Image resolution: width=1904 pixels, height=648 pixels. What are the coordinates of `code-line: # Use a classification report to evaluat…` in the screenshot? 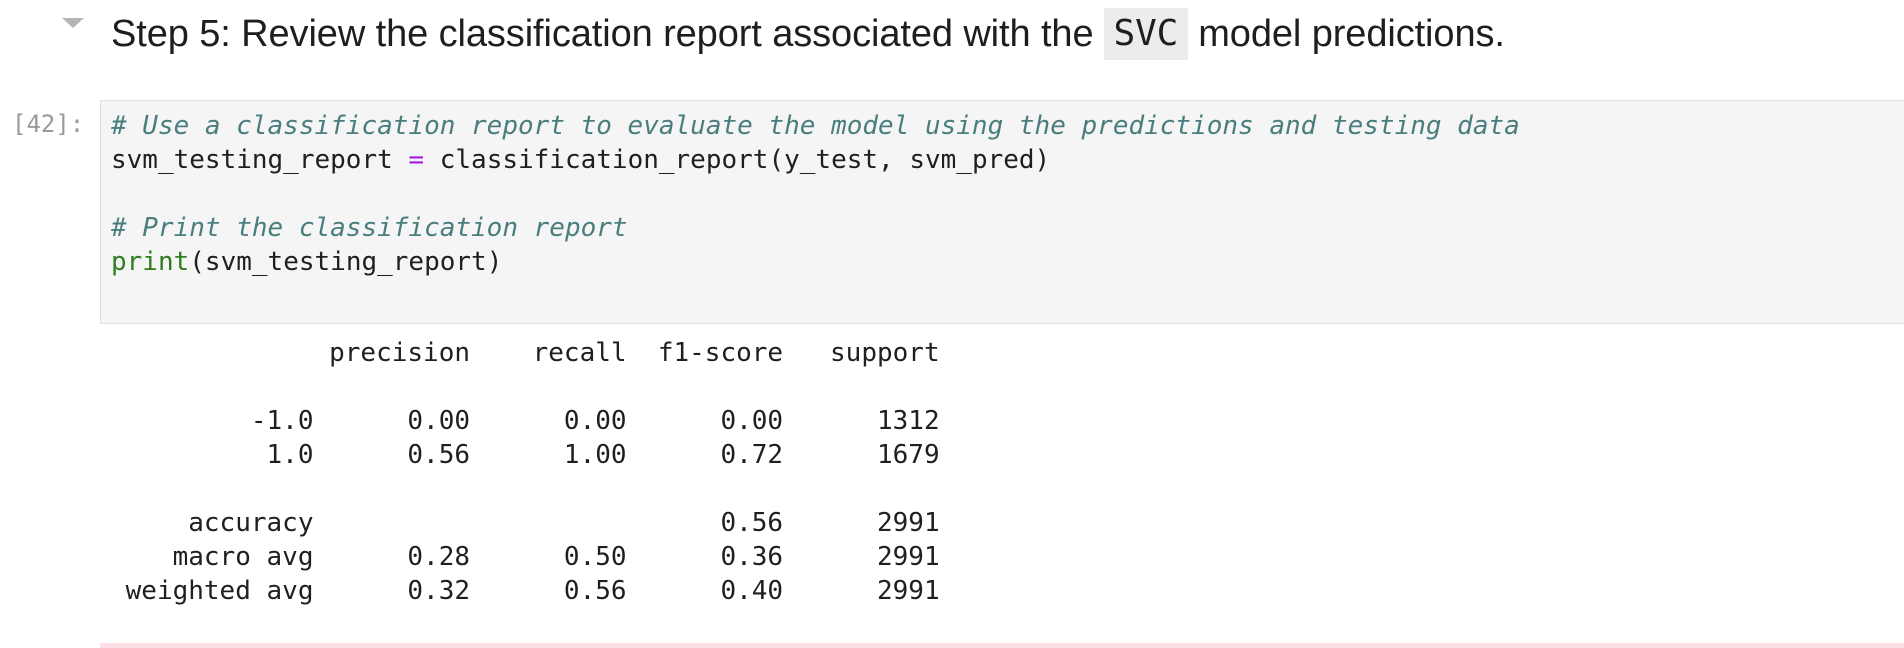 It's located at (815, 126).